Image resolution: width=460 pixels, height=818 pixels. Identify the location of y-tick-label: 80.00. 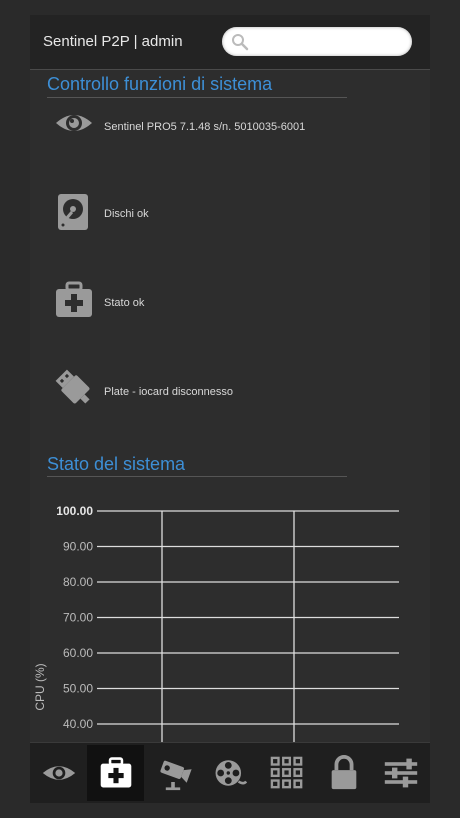
(78, 582).